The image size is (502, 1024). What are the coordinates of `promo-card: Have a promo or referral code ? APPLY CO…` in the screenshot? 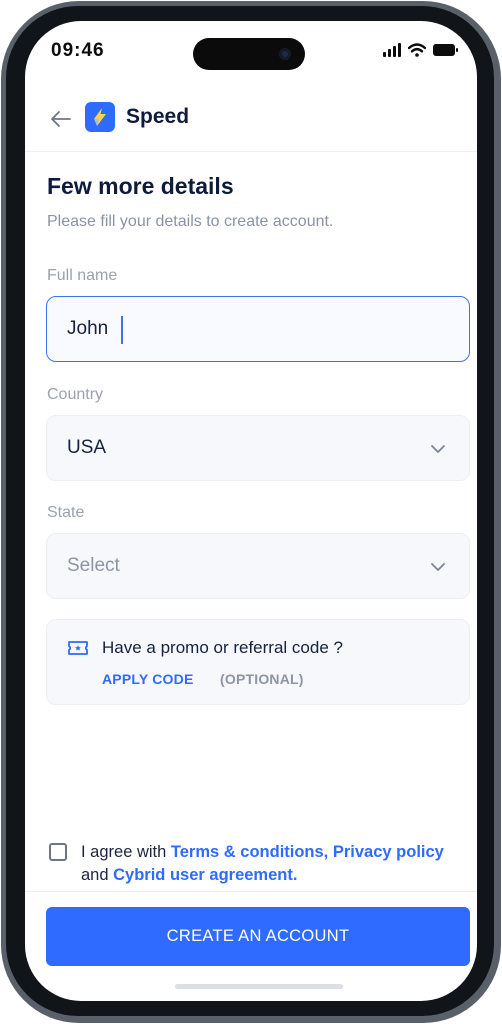 It's located at (258, 662).